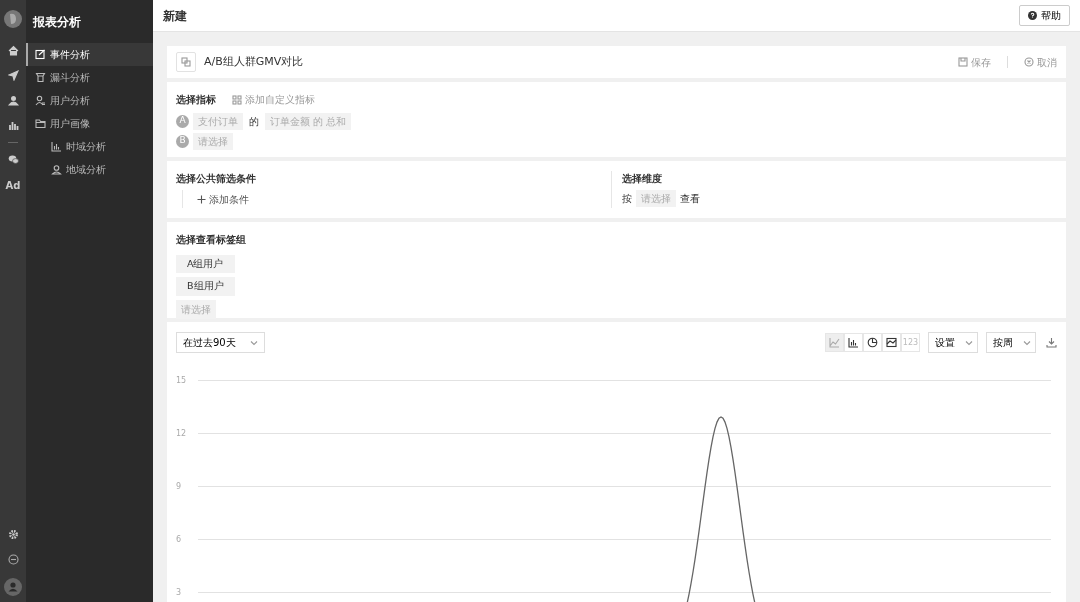 Image resolution: width=1080 pixels, height=602 pixels. What do you see at coordinates (40, 54) in the screenshot?
I see `edit-icon` at bounding box center [40, 54].